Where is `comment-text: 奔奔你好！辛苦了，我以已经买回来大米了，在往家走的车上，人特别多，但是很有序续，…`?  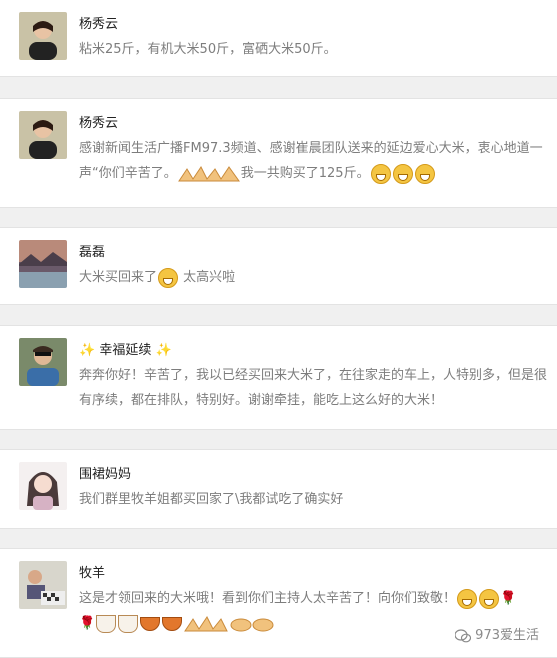 comment-text: 奔奔你好！辛苦了，我以已经买回来大米了，在往家走的车上，人特别多，但是很有序续，… is located at coordinates (313, 388).